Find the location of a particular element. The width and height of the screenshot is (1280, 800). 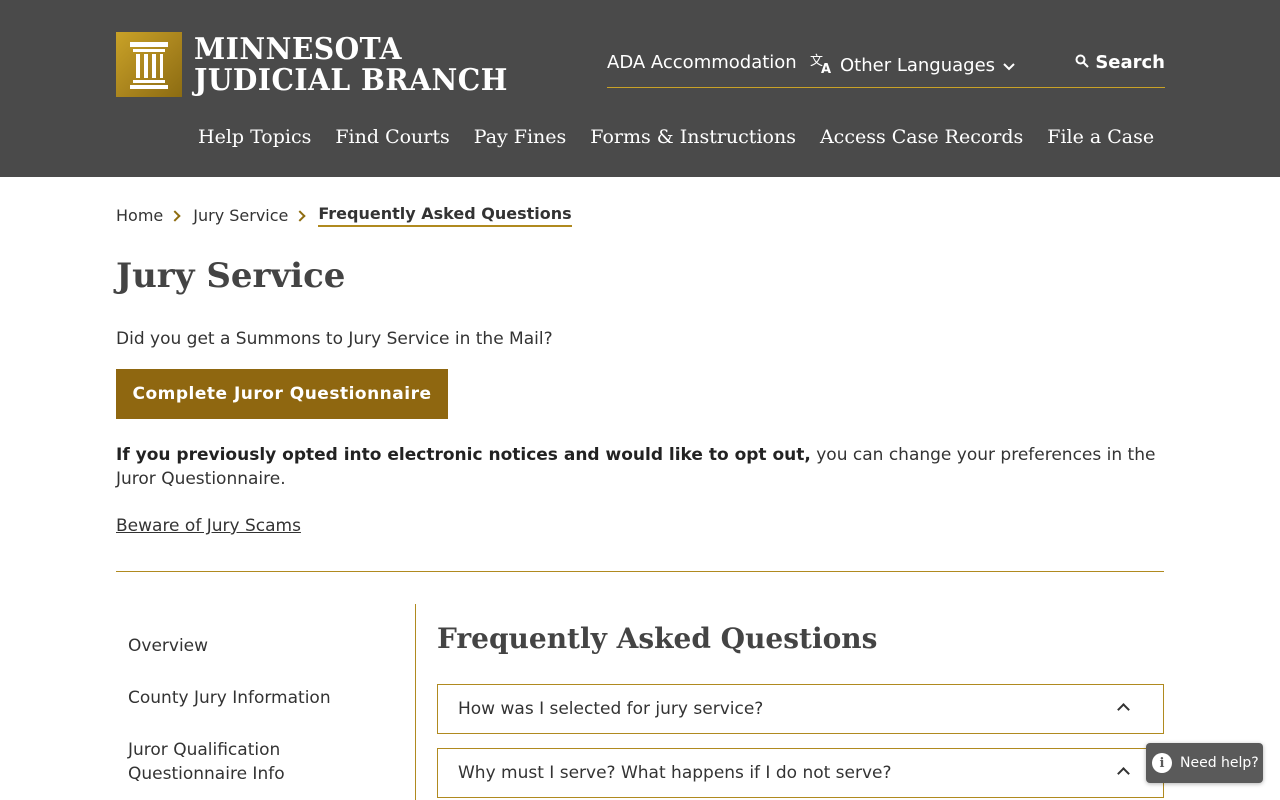

need-help-label: Need help? is located at coordinates (1219, 763).